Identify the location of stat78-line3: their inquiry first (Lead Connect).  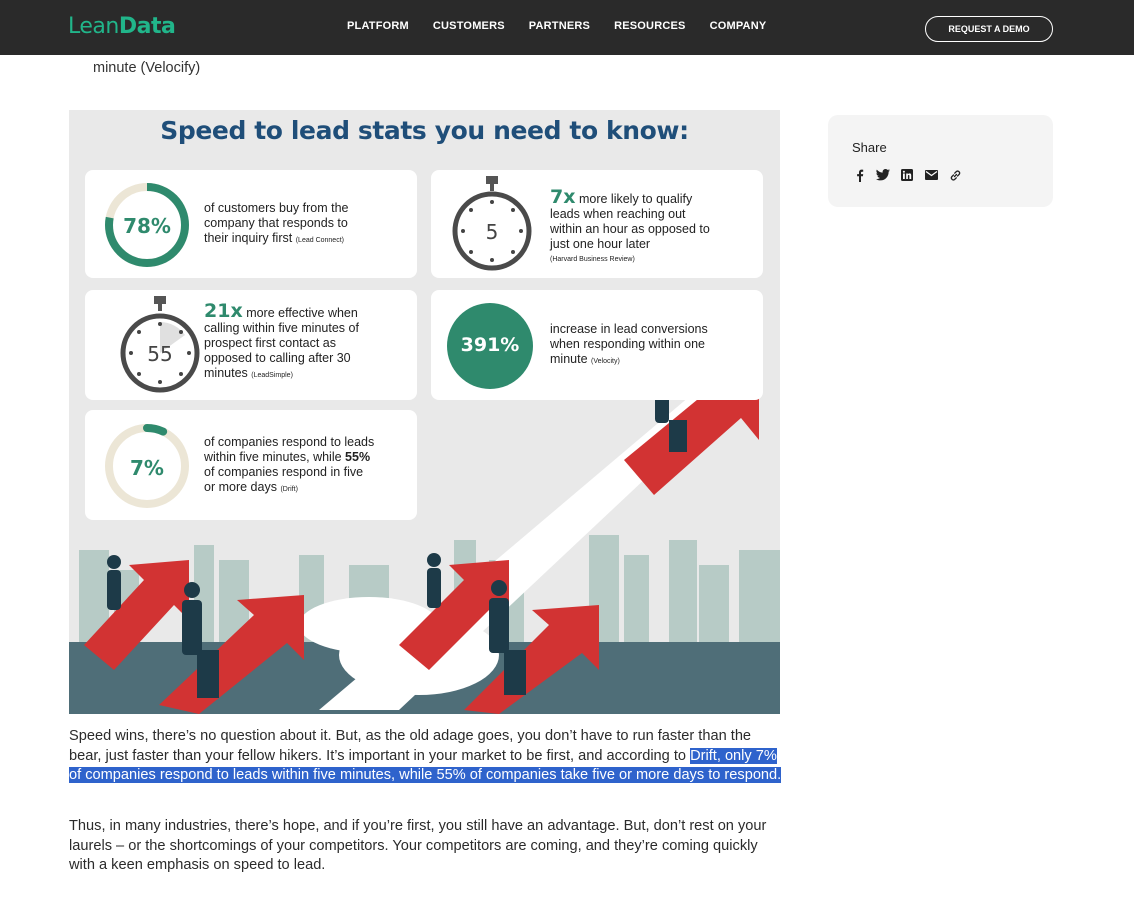
(276, 239).